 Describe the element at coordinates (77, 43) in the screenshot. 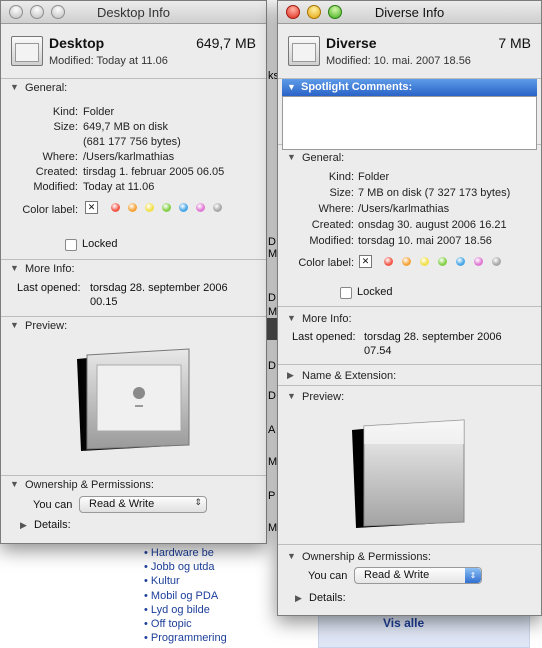

I see `item-name: Desktop` at that location.